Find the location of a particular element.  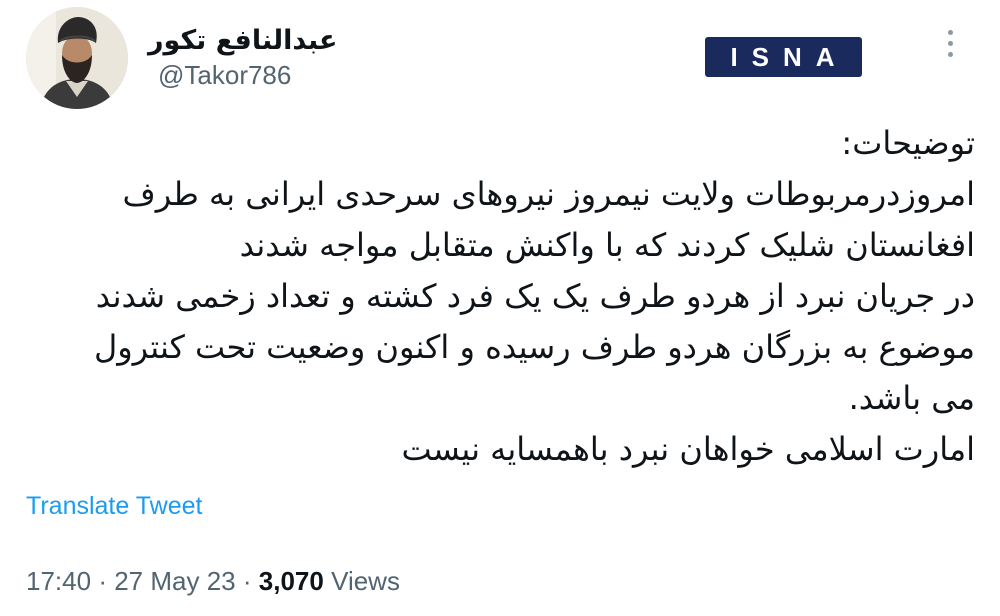

more-vertical-icon is located at coordinates (950, 46).